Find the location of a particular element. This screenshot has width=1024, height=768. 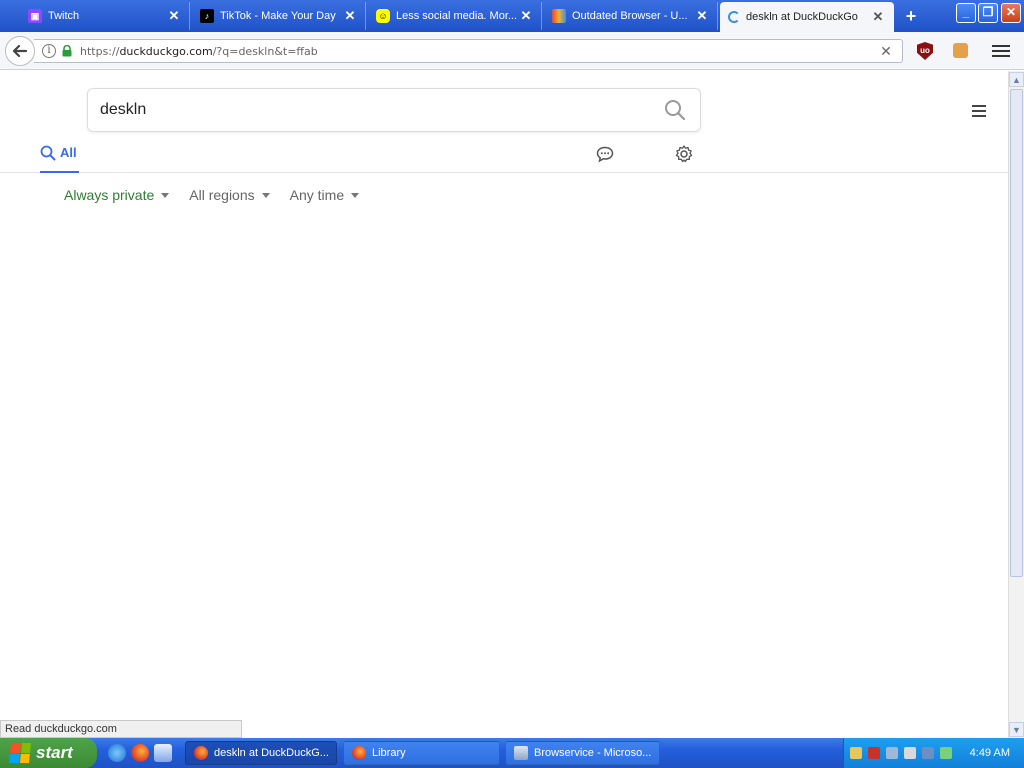

tab-outdated-browser: Outdated Browser - U... ✕ is located at coordinates (631, 16).